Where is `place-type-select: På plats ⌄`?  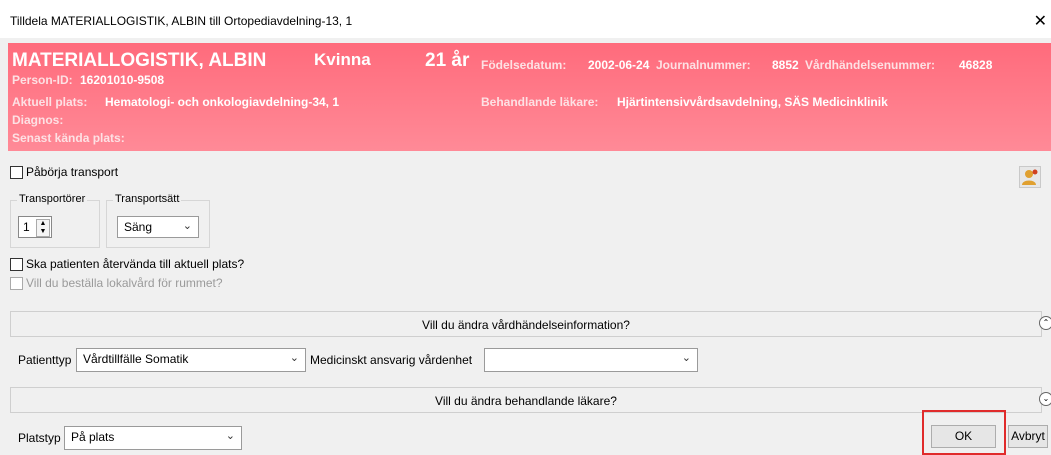
place-type-select: På plats ⌄ is located at coordinates (153, 438).